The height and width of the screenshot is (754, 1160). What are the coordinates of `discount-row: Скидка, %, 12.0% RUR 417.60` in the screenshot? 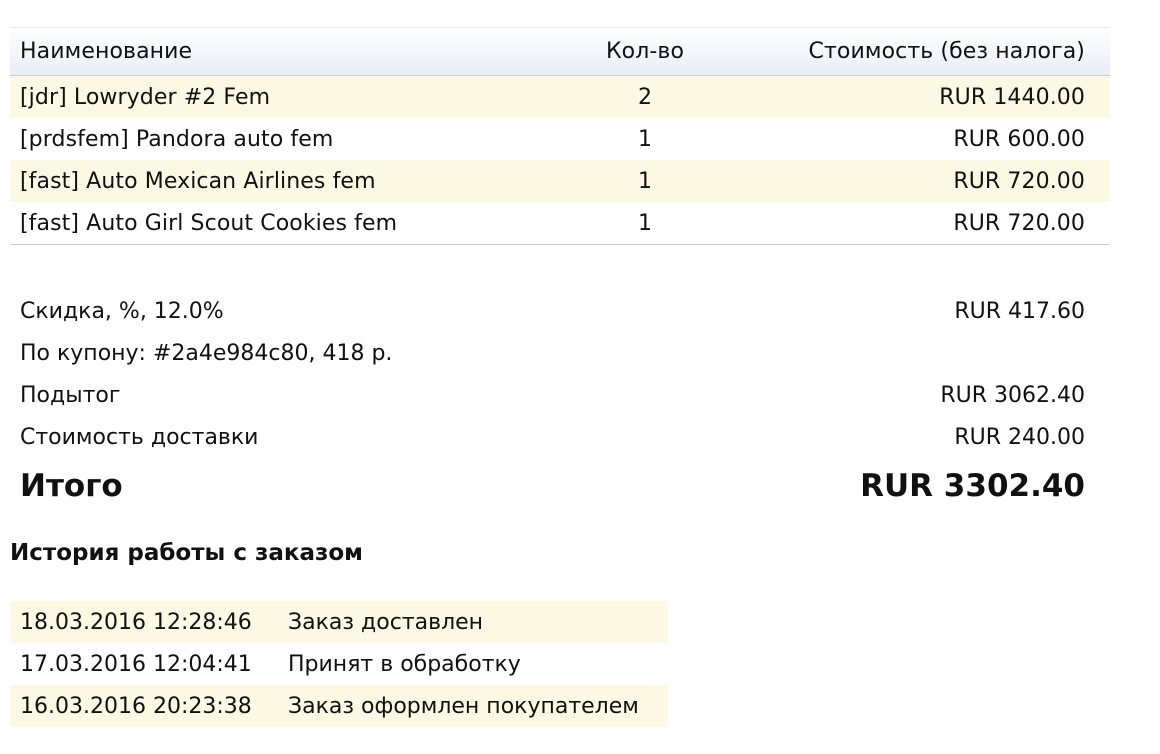 It's located at (560, 311).